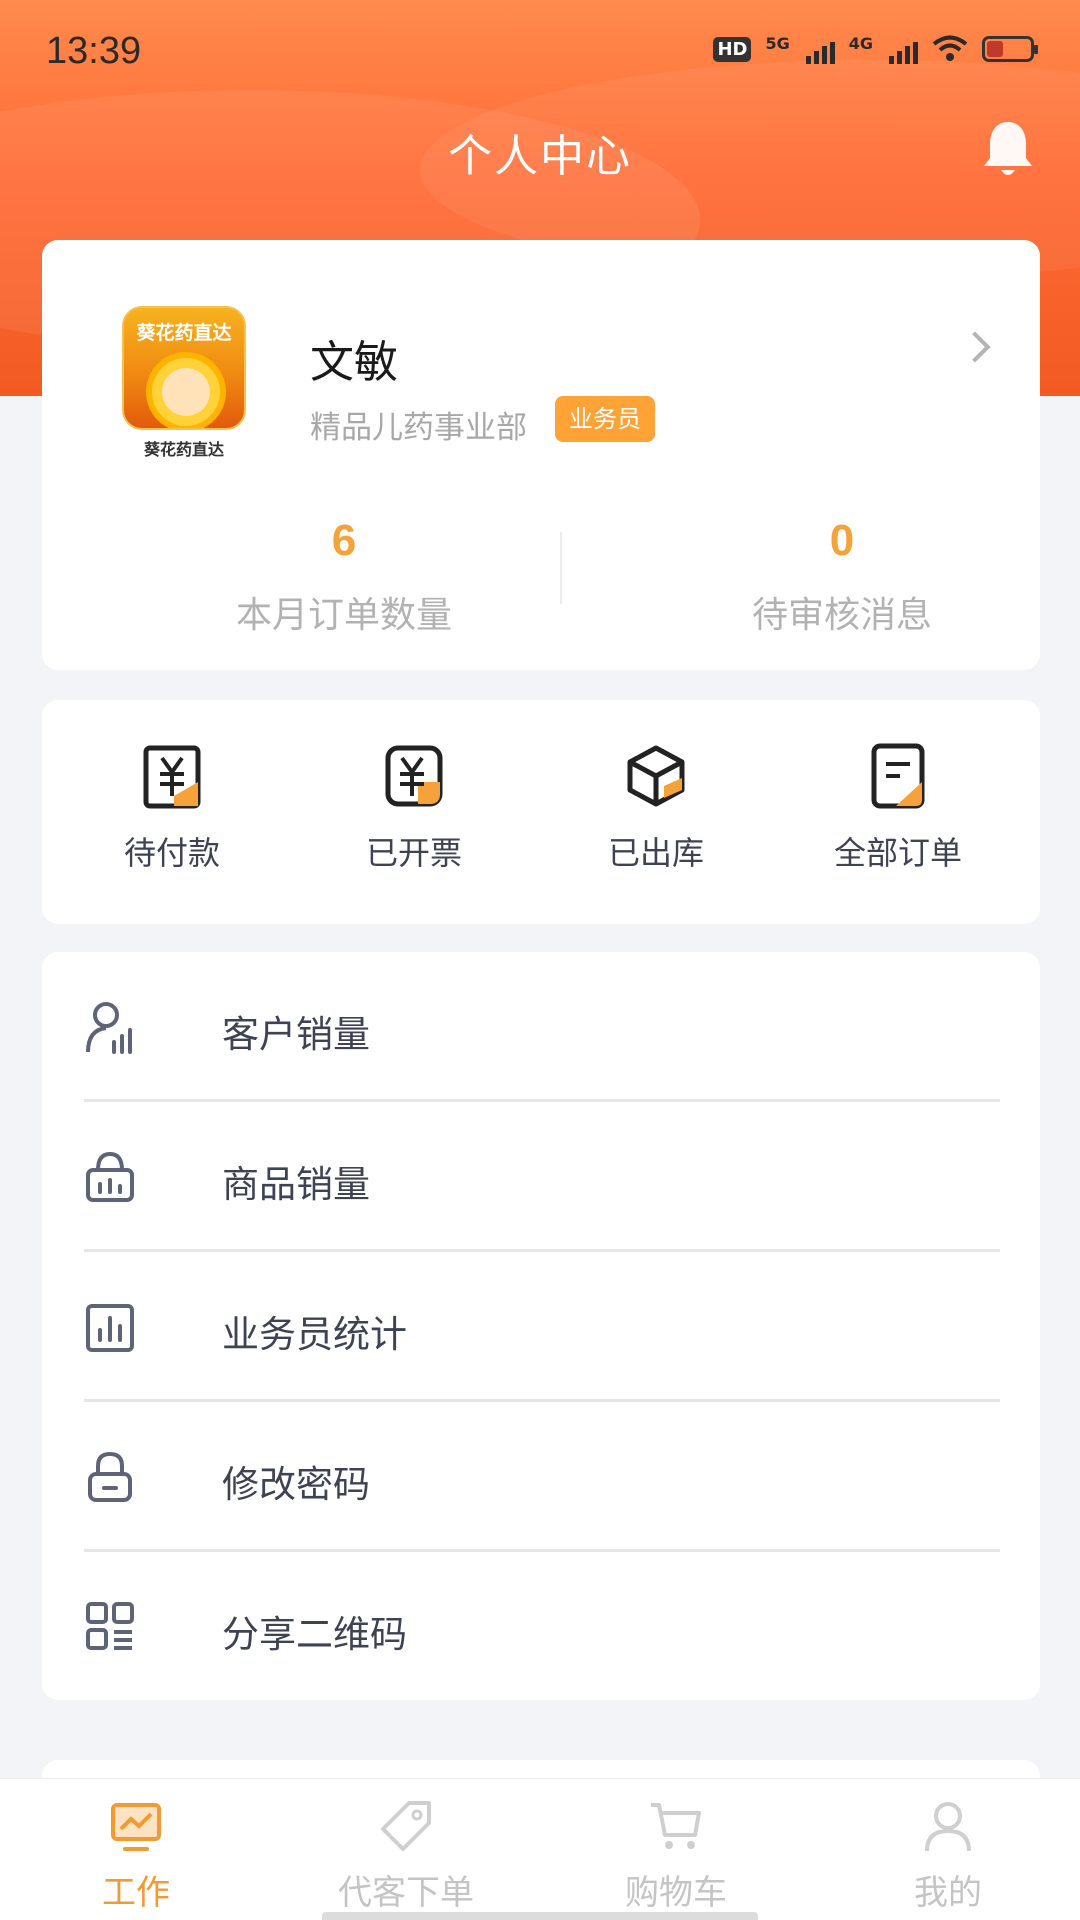 This screenshot has width=1080, height=1920. Describe the element at coordinates (542, 1027) in the screenshot. I see `menu-item-customer-sales: 客户销量` at that location.